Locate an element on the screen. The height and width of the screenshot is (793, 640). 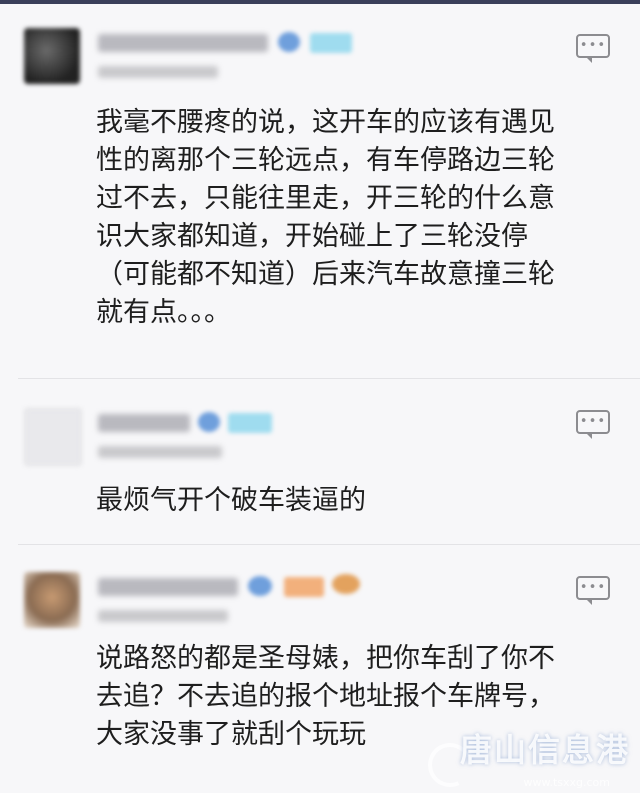
watermark-url: www.tsxxg.com is located at coordinates (566, 782).